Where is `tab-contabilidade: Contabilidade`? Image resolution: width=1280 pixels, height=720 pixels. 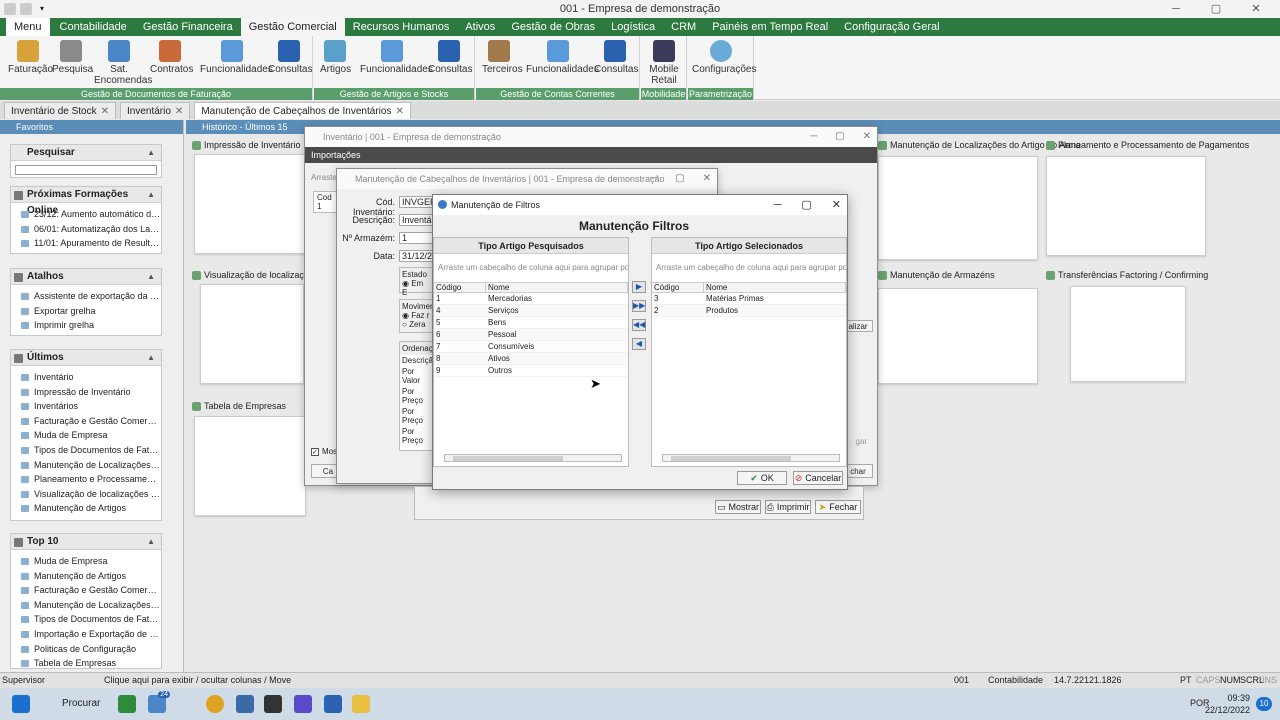 tab-contabilidade: Contabilidade is located at coordinates (93, 27).